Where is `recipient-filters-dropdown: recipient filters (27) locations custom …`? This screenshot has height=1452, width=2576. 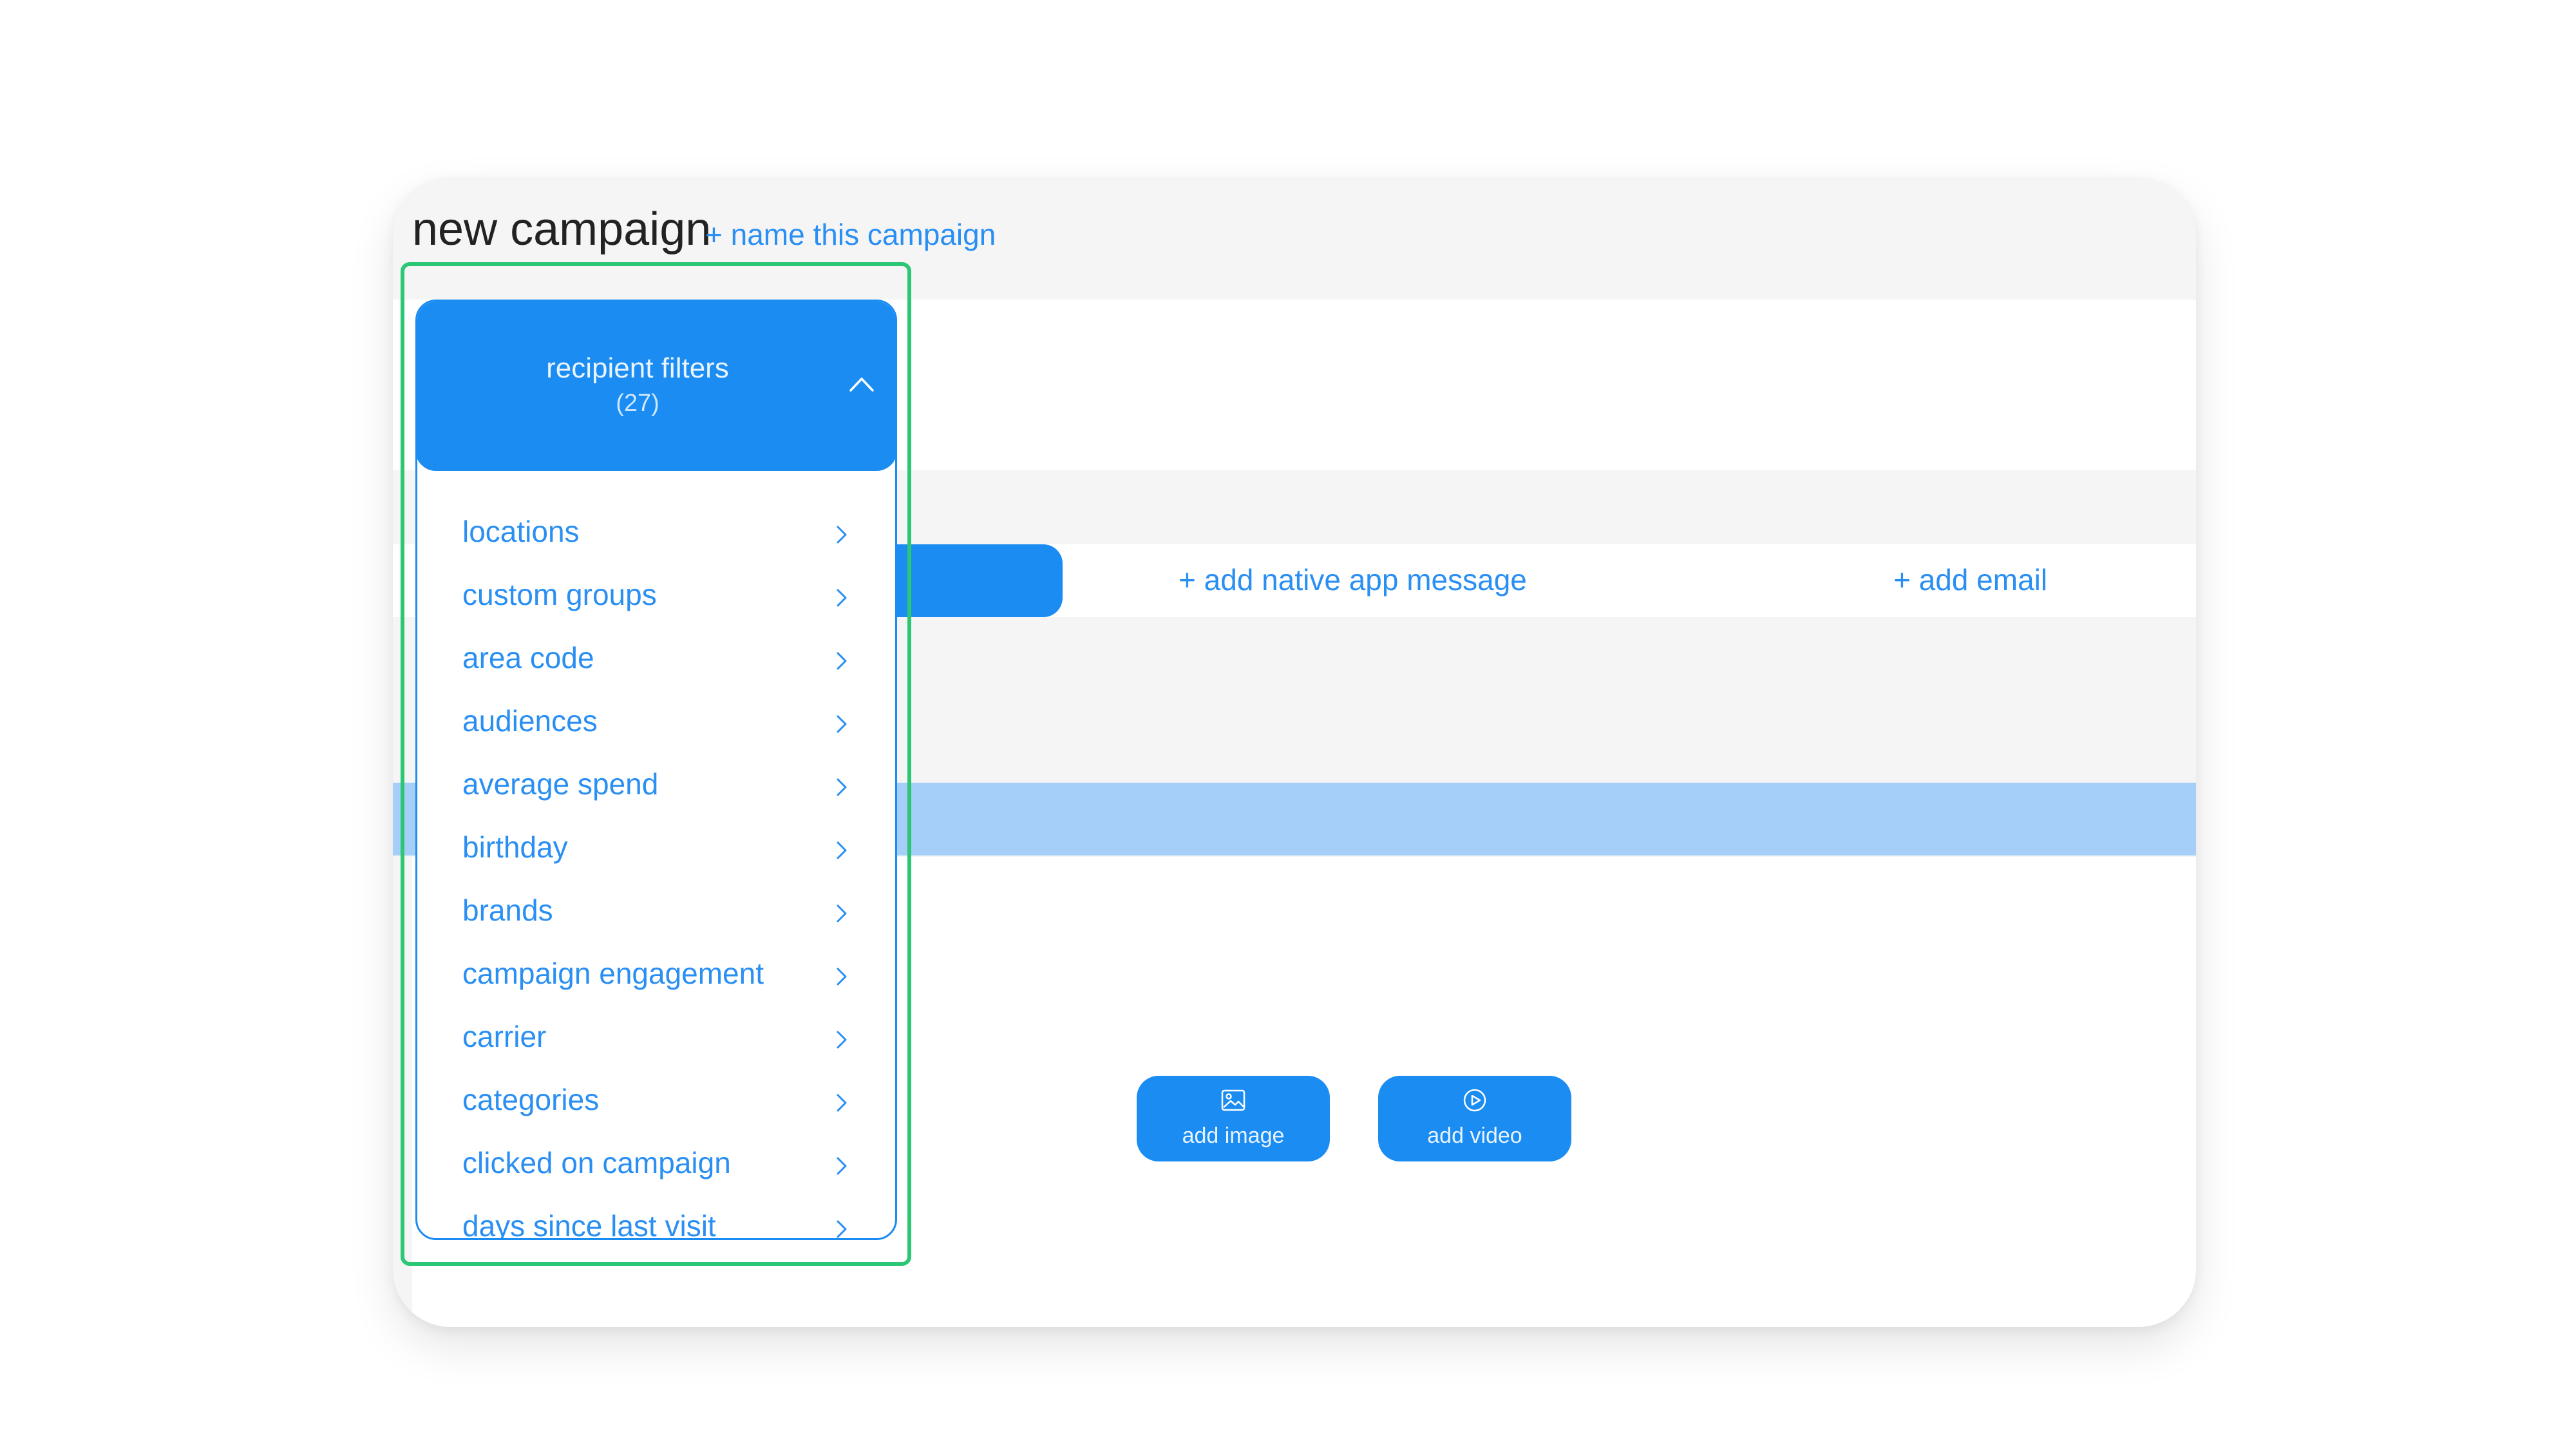 recipient-filters-dropdown: recipient filters (27) locations custom … is located at coordinates (656, 770).